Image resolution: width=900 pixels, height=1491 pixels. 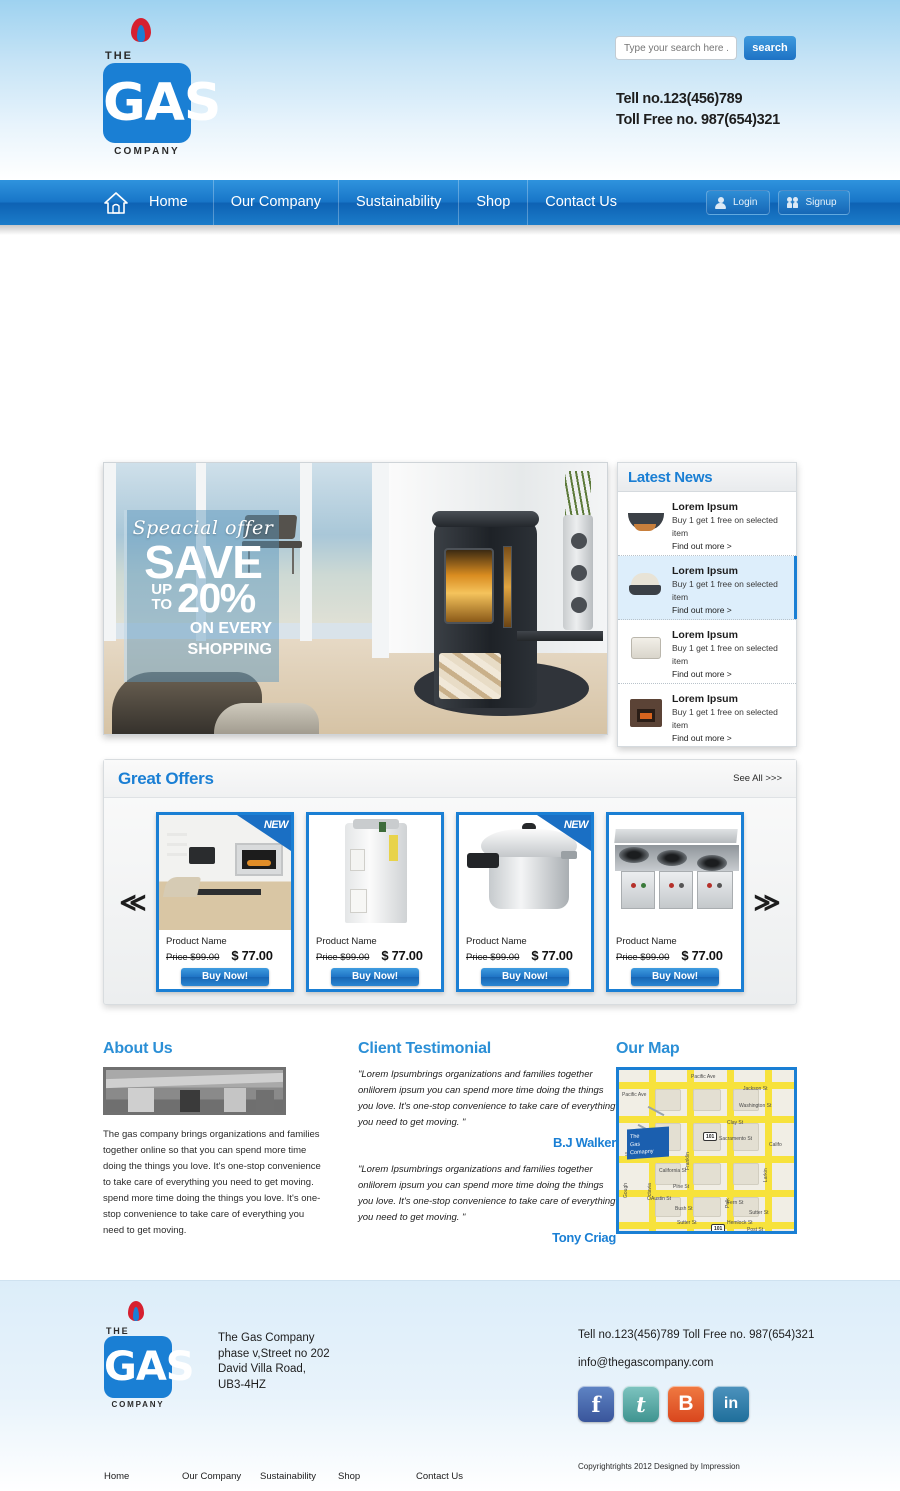 I want to click on nav-item-our-company: Our Company, so click(x=275, y=202).